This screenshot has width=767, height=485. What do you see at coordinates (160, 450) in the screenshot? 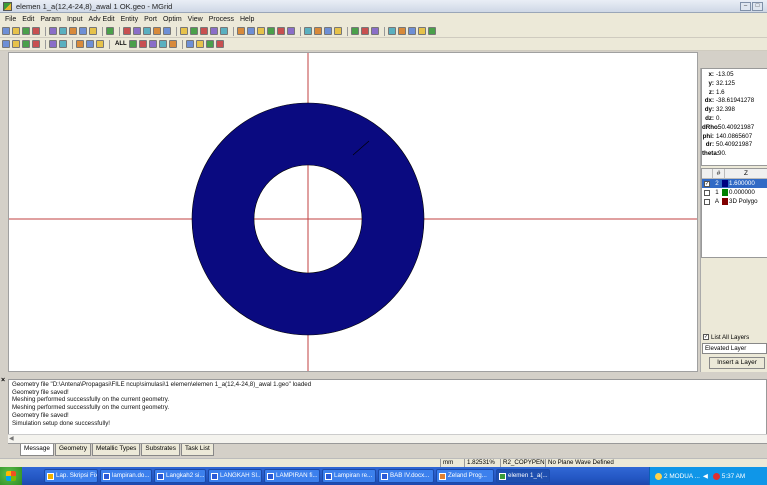
I see `tab-substrates: Substrates` at bounding box center [160, 450].